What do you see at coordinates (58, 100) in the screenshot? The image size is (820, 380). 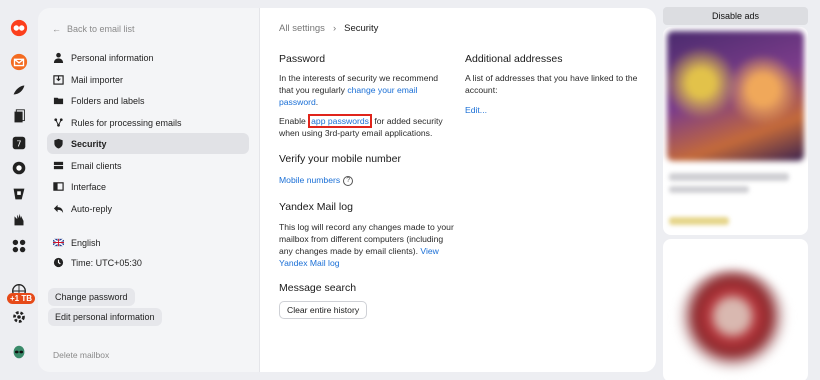 I see `folder-icon` at bounding box center [58, 100].